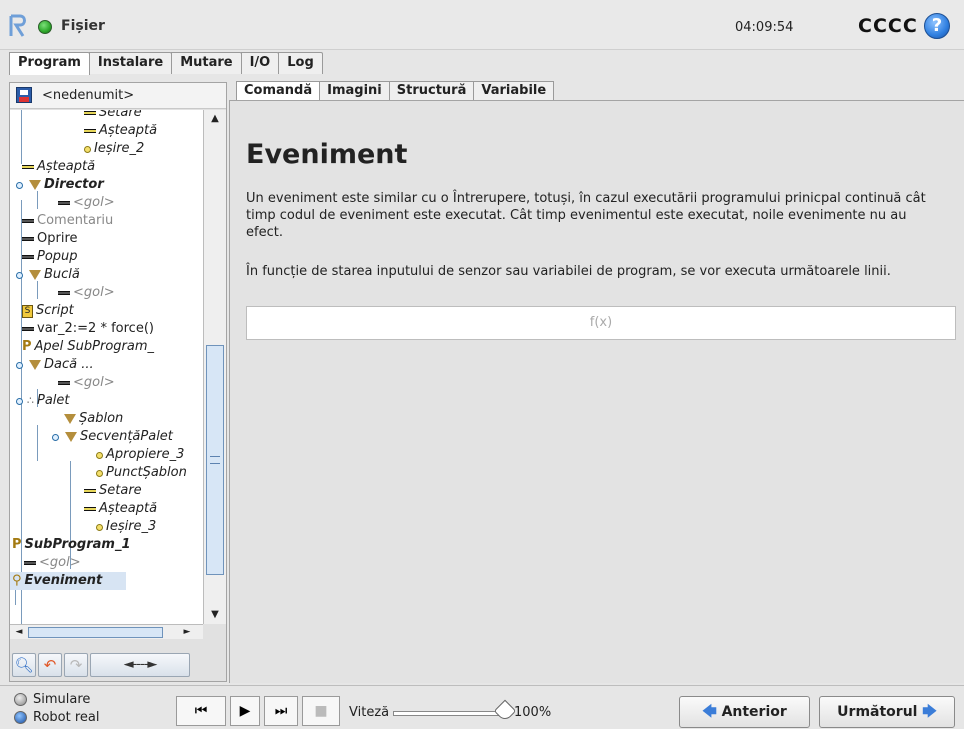  What do you see at coordinates (281, 711) in the screenshot?
I see `step-button: ⏭` at bounding box center [281, 711].